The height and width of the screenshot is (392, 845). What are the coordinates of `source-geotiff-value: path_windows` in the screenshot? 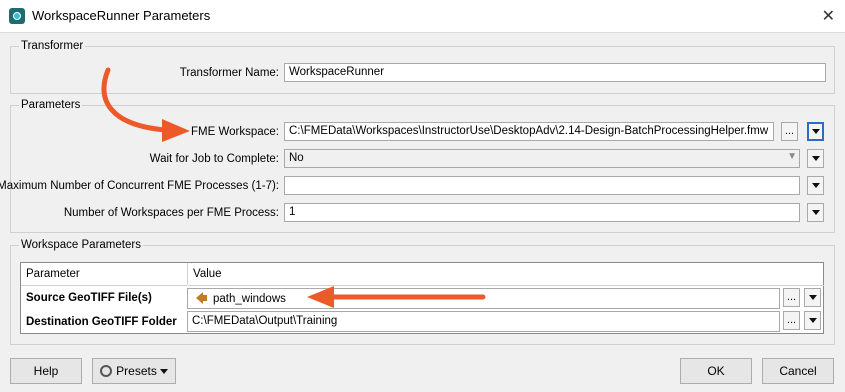 It's located at (249, 299).